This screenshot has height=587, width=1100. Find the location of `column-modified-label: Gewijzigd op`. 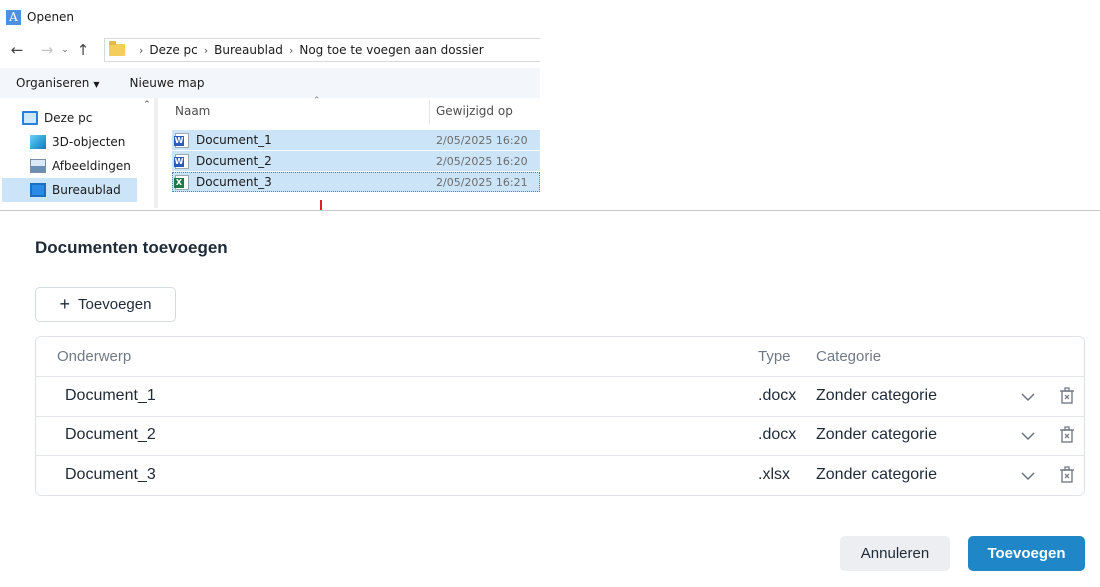

column-modified-label: Gewijzigd op is located at coordinates (474, 111).